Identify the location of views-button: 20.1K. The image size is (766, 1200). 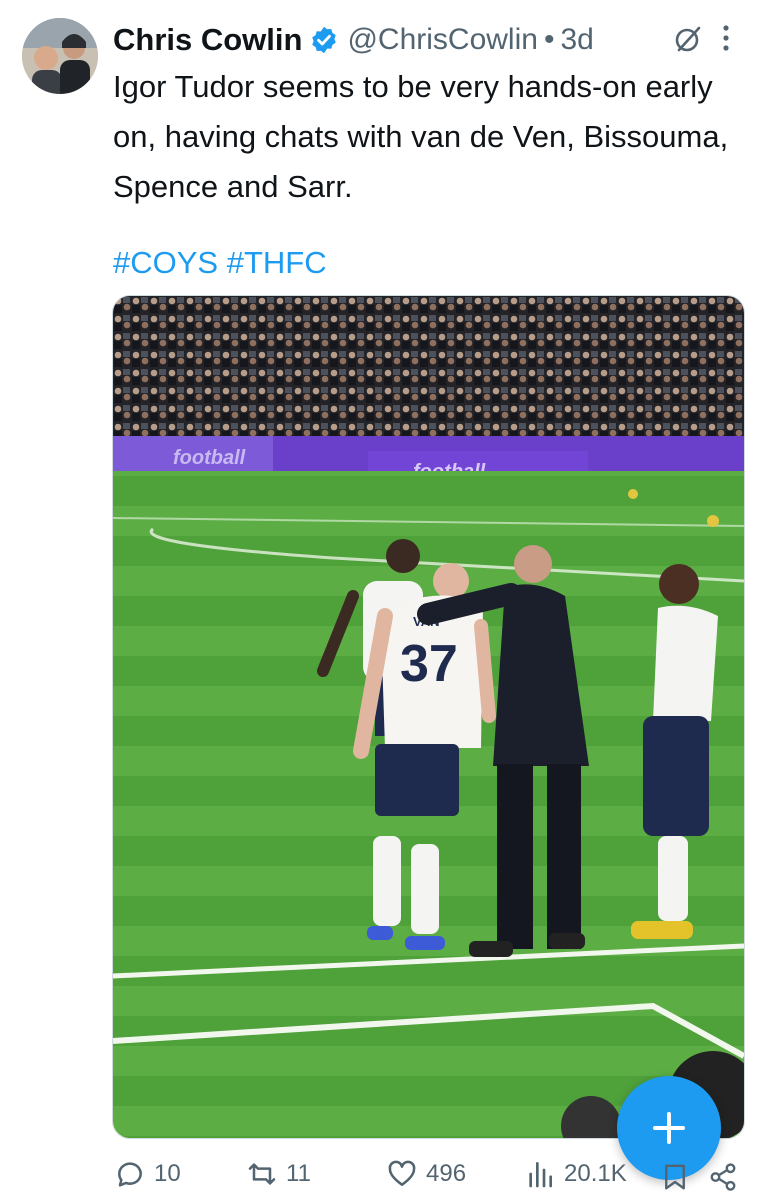
(575, 1174).